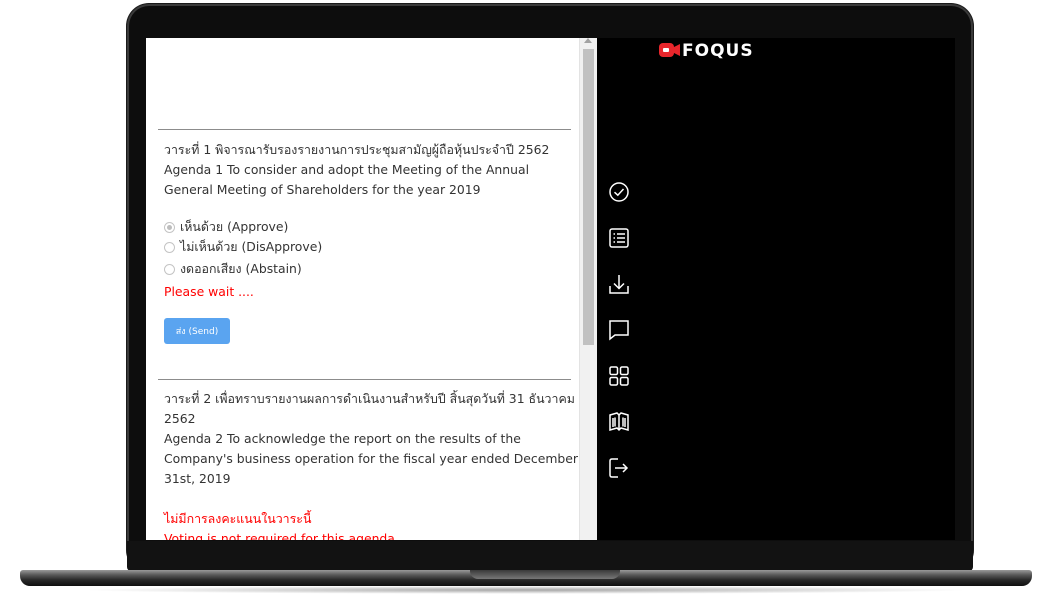  I want to click on radio-approve-label: เห็นด้วย (Approve), so click(234, 226).